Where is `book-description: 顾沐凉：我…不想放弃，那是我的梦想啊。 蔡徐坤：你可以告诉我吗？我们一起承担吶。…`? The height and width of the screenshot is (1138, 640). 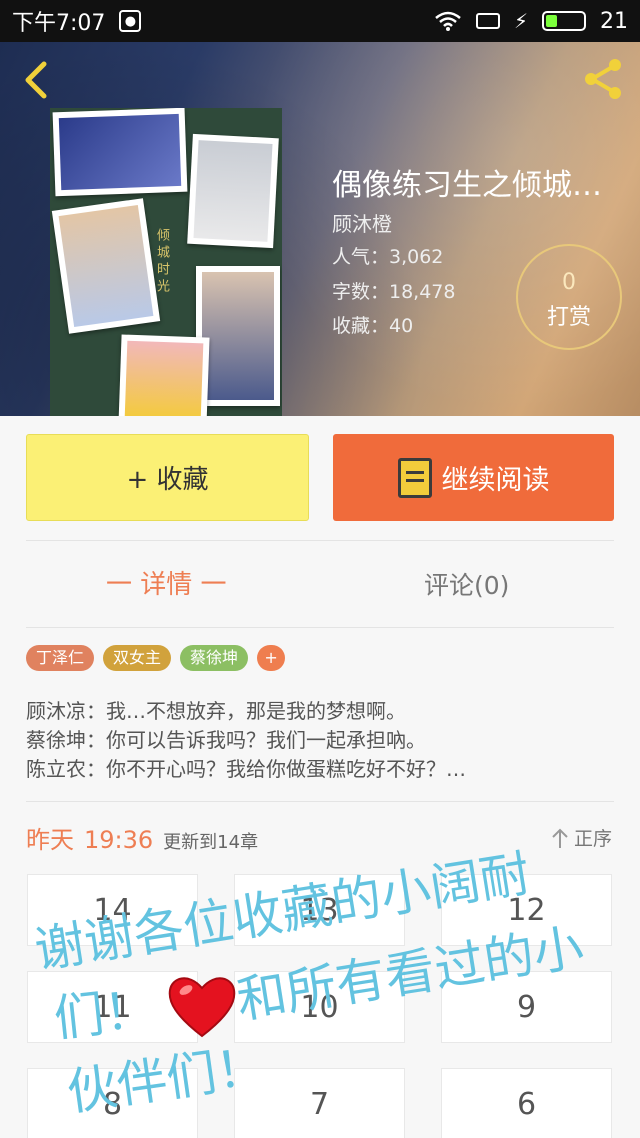
book-description: 顾沐凉：我…不想放弃，那是我的梦想啊。 蔡徐坤：你可以告诉我吗？我们一起承担吶。… is located at coordinates (320, 740).